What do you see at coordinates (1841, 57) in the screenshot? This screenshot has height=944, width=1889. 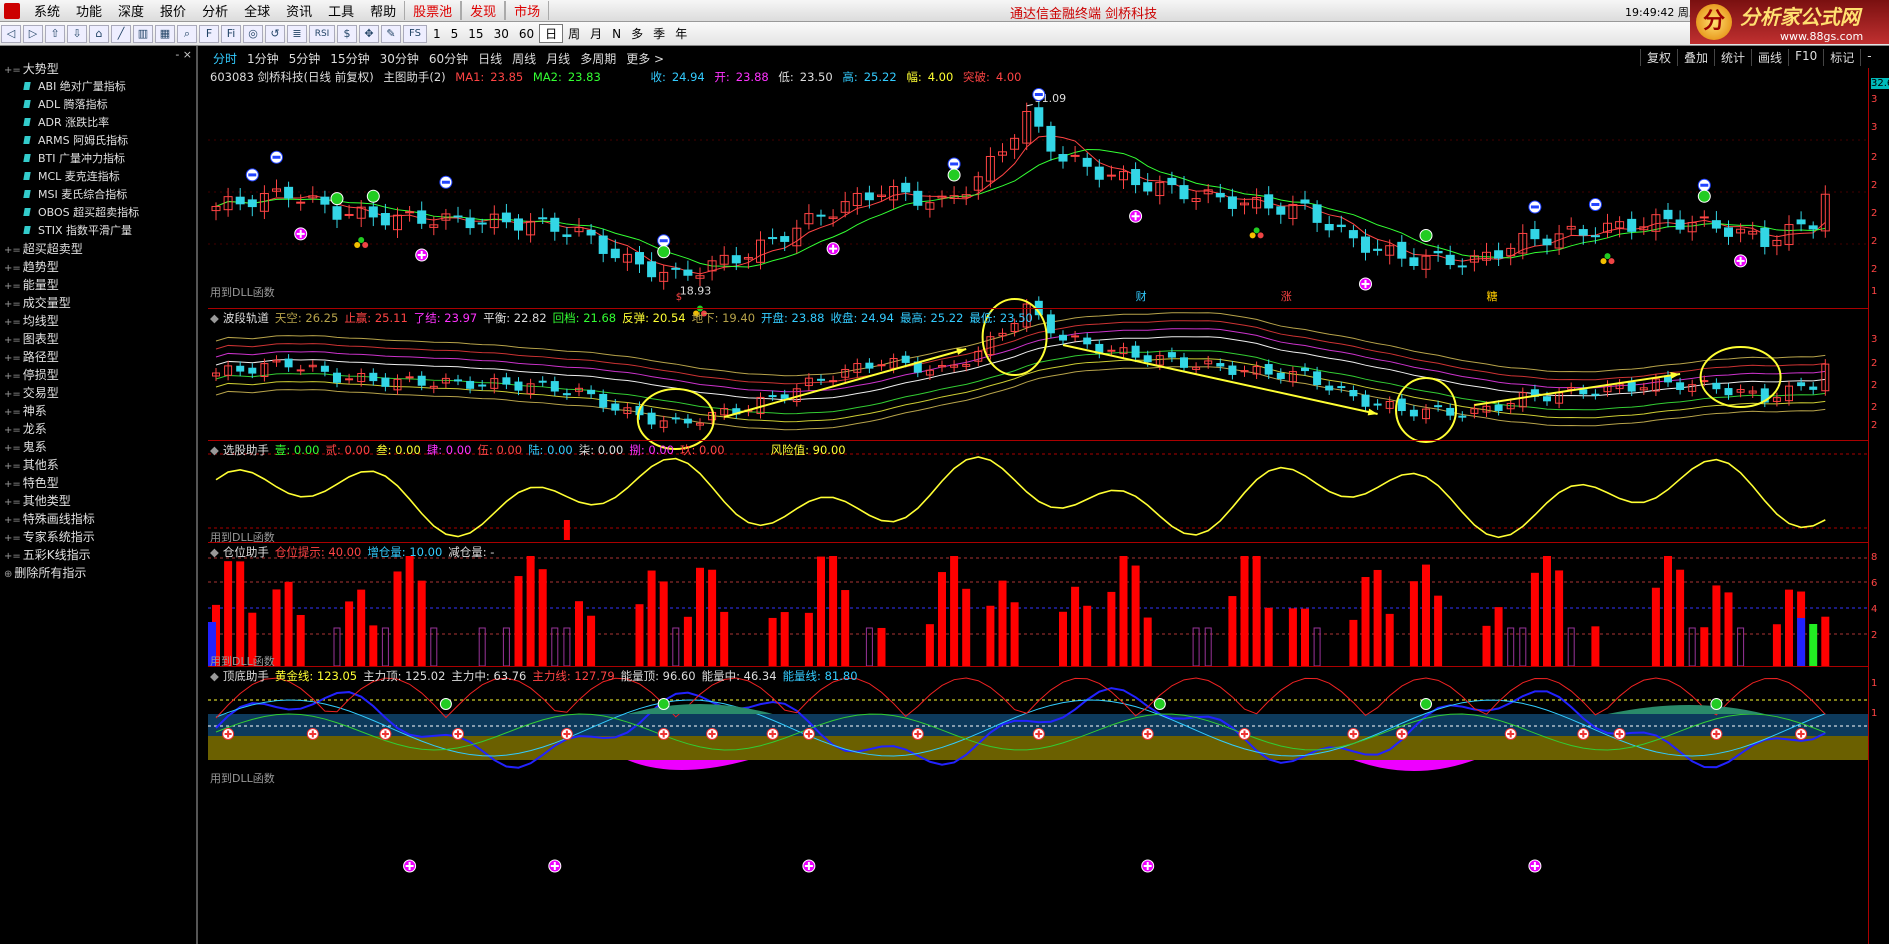 I see `chart-tool-button: 标记` at bounding box center [1841, 57].